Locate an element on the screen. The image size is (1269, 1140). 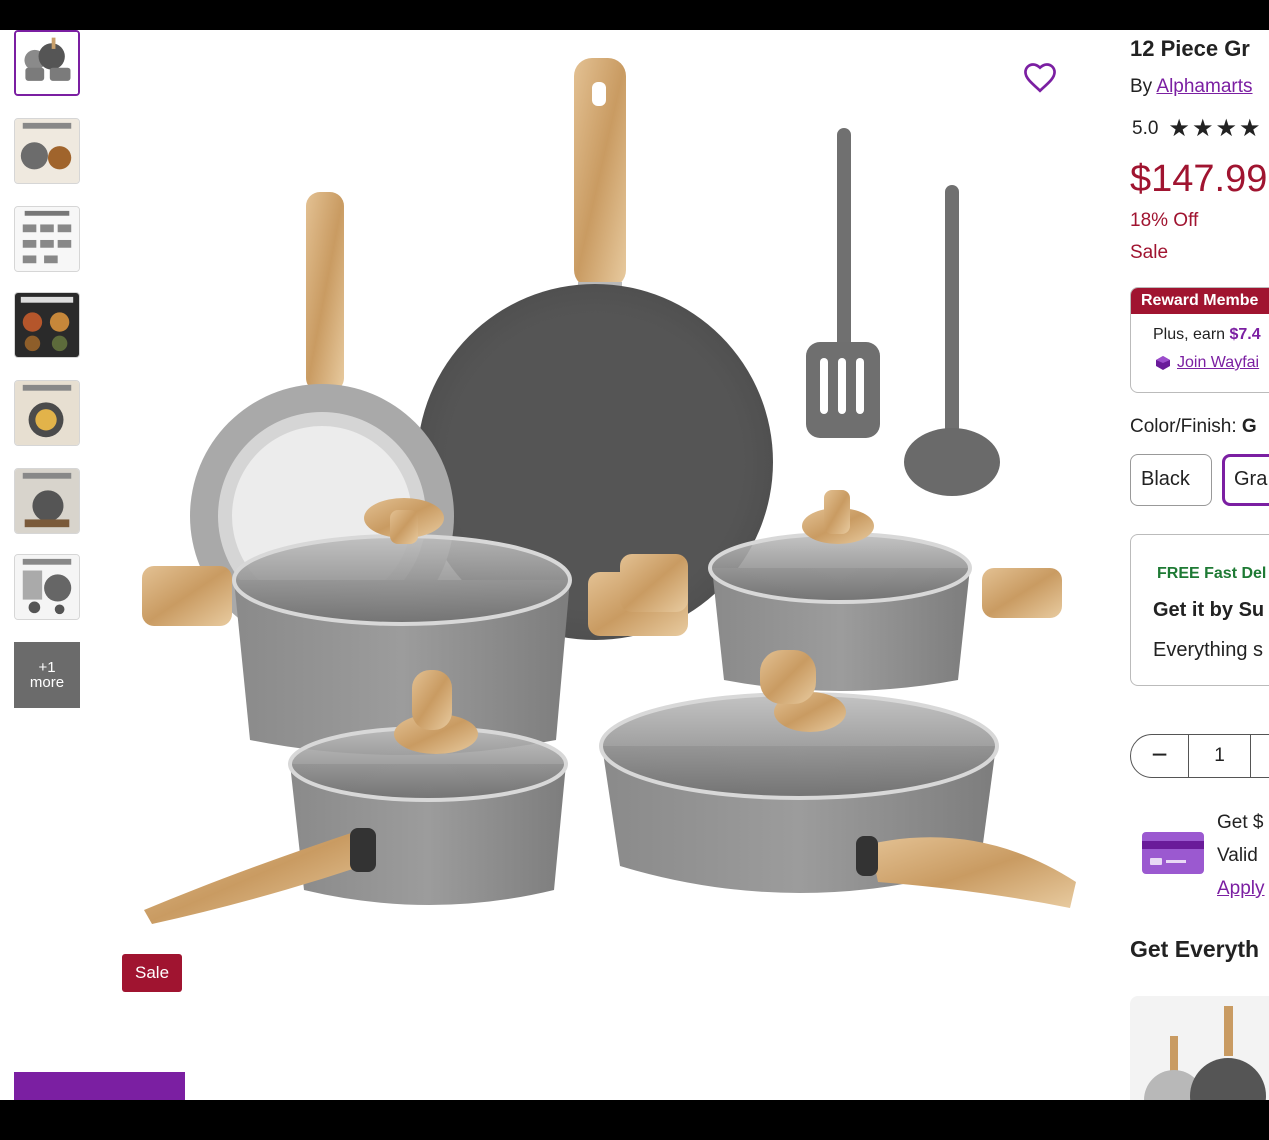
sale-label: Sale is located at coordinates (1149, 252).